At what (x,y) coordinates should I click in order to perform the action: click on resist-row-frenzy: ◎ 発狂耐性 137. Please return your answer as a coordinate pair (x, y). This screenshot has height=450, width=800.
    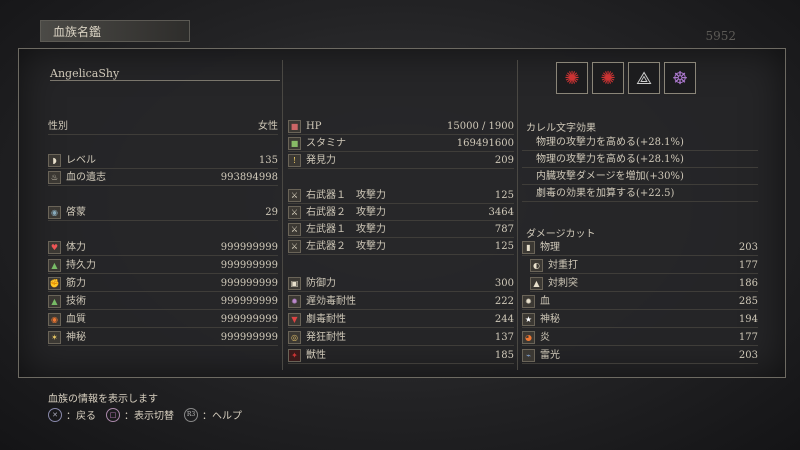
    Looking at the image, I should click on (401, 337).